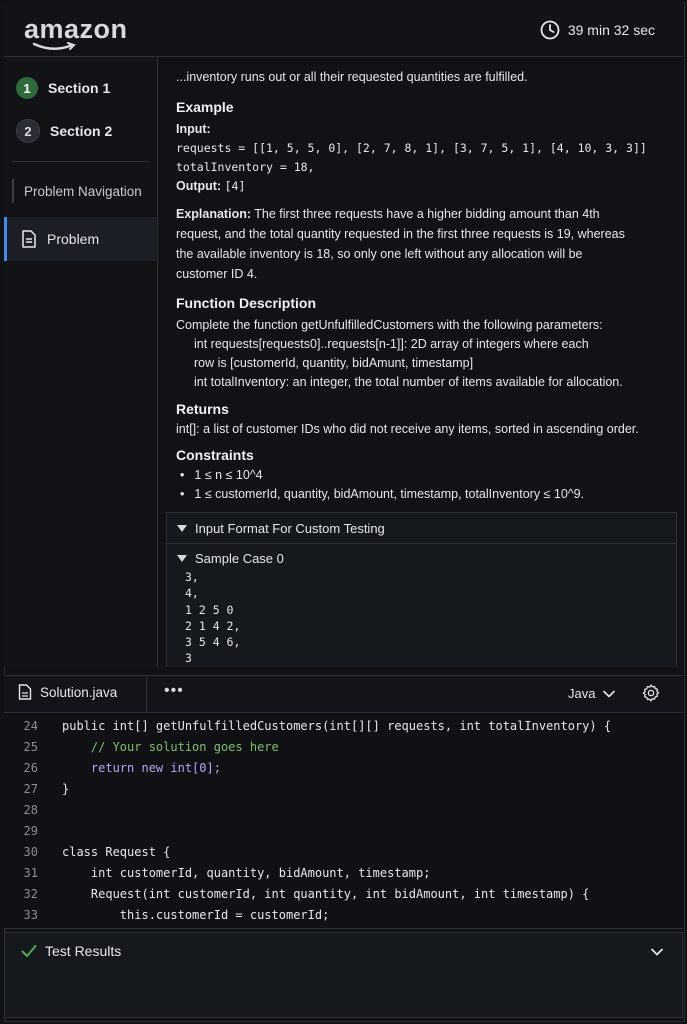  What do you see at coordinates (239, 558) in the screenshot?
I see `sample-case-label: Sample Case 0` at bounding box center [239, 558].